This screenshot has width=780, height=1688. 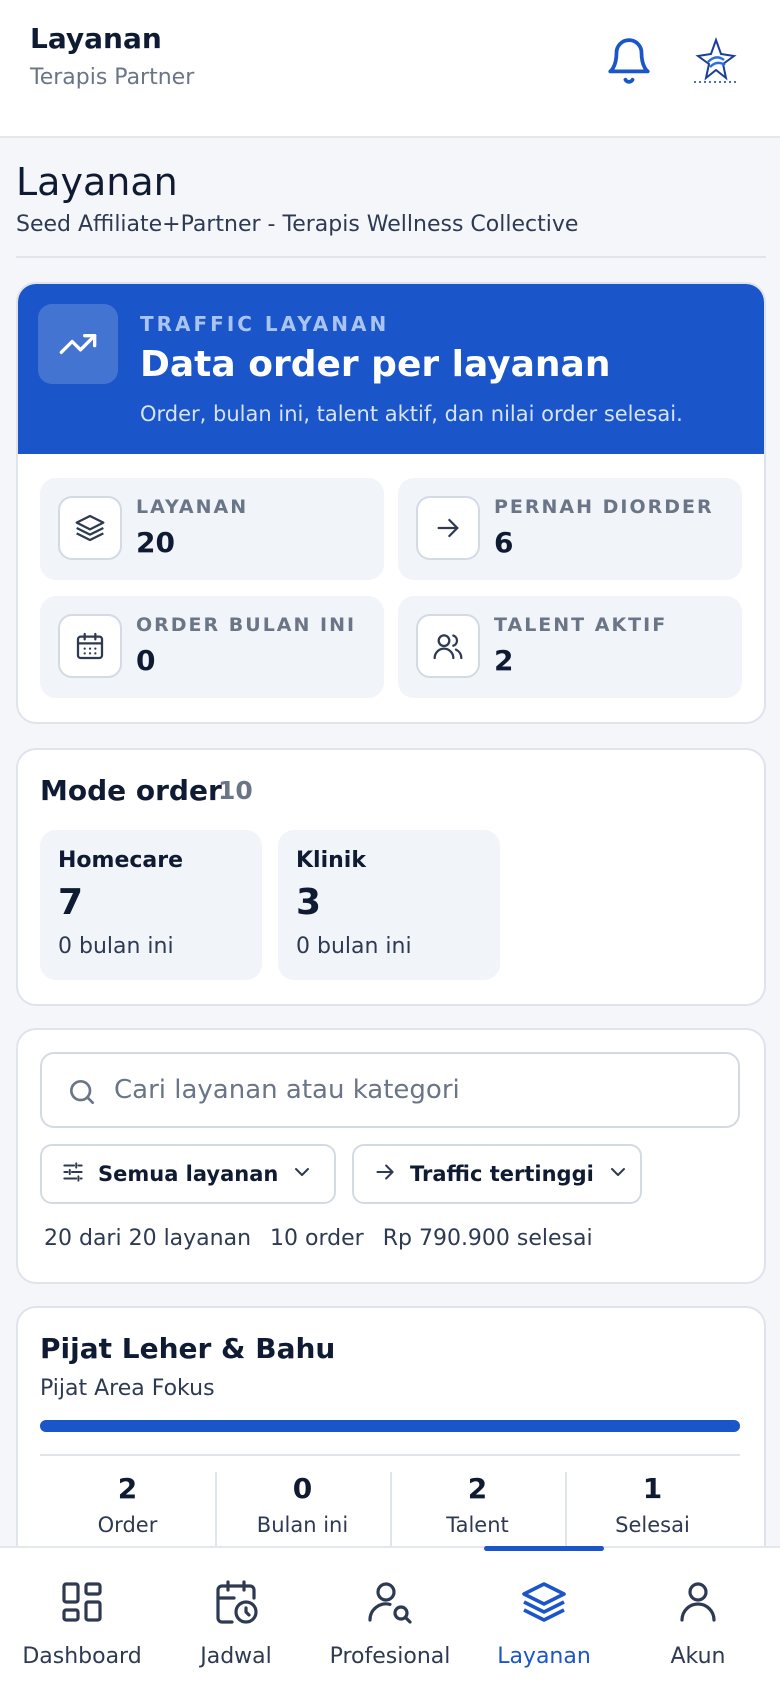 I want to click on stat-label: ORDER BULAN INI, so click(x=246, y=625).